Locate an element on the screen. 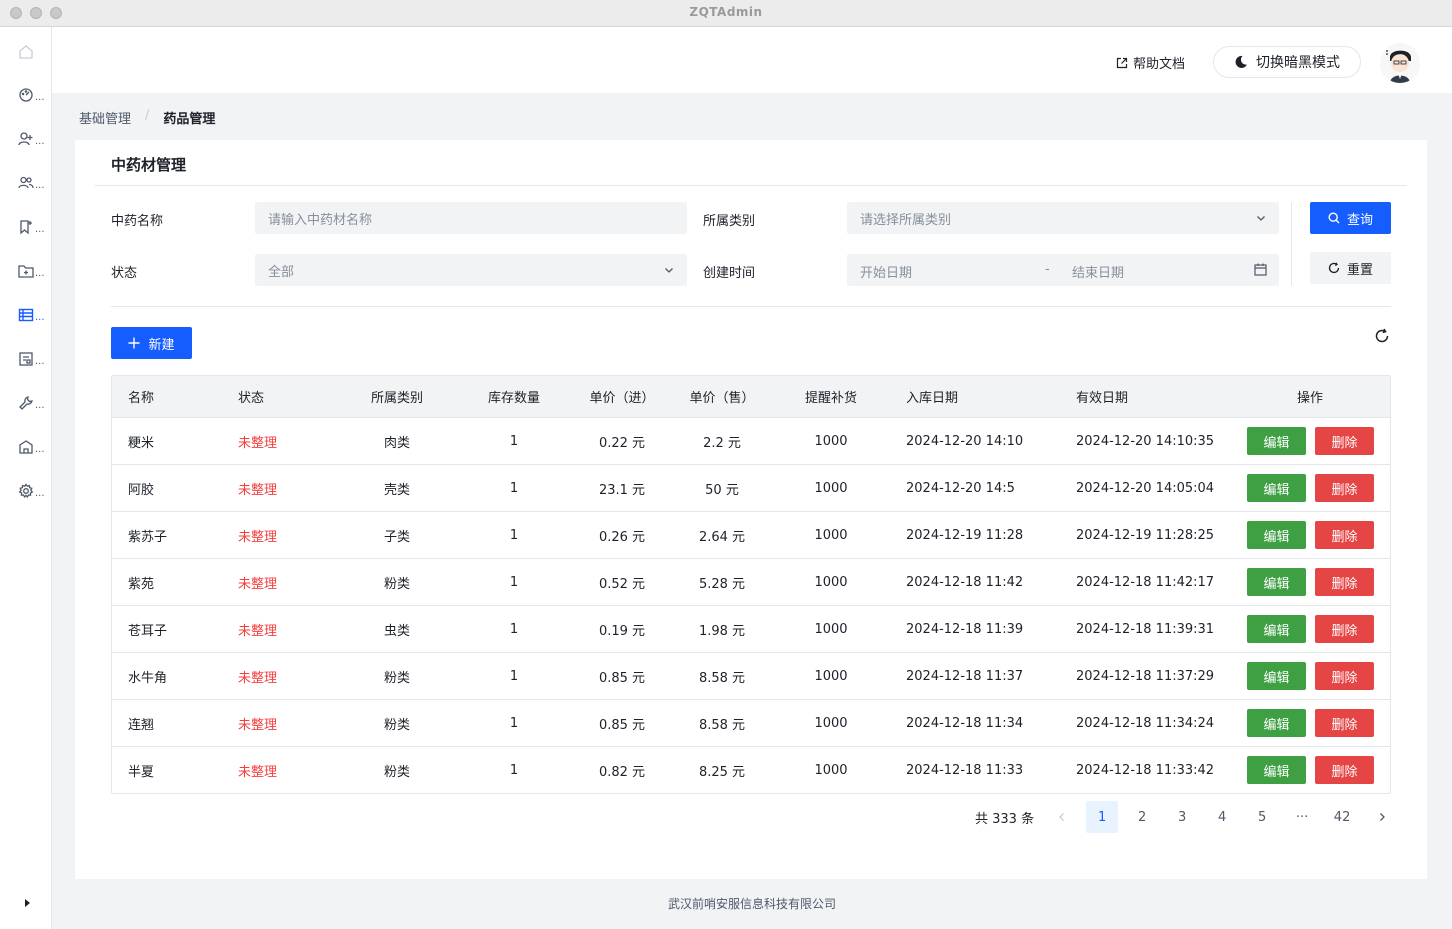 The height and width of the screenshot is (929, 1452). cell-expiry-date: 2024-12-18 11:42:17 is located at coordinates (1145, 582).